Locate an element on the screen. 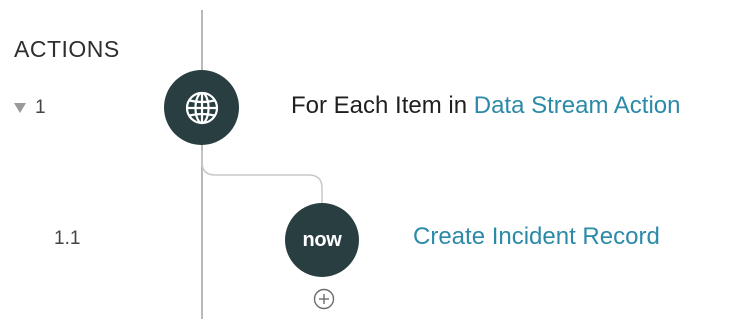 The width and height of the screenshot is (740, 319). data-stream-action-link: Data Stream Action is located at coordinates (577, 105).